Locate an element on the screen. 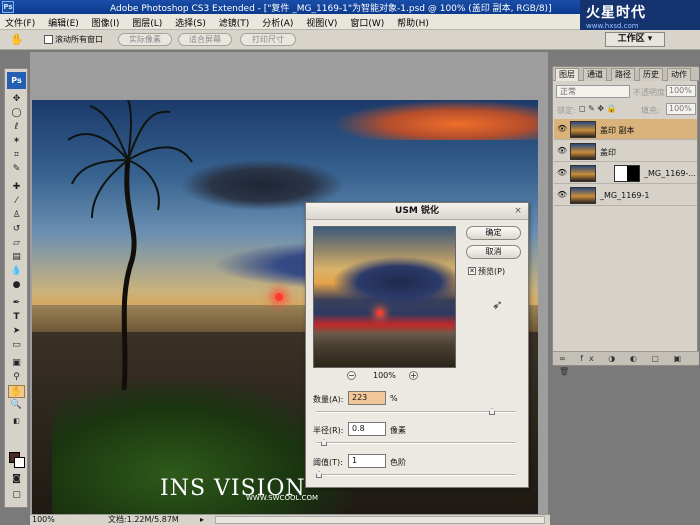 The width and height of the screenshot is (700, 525). radius-slider is located at coordinates (416, 442).